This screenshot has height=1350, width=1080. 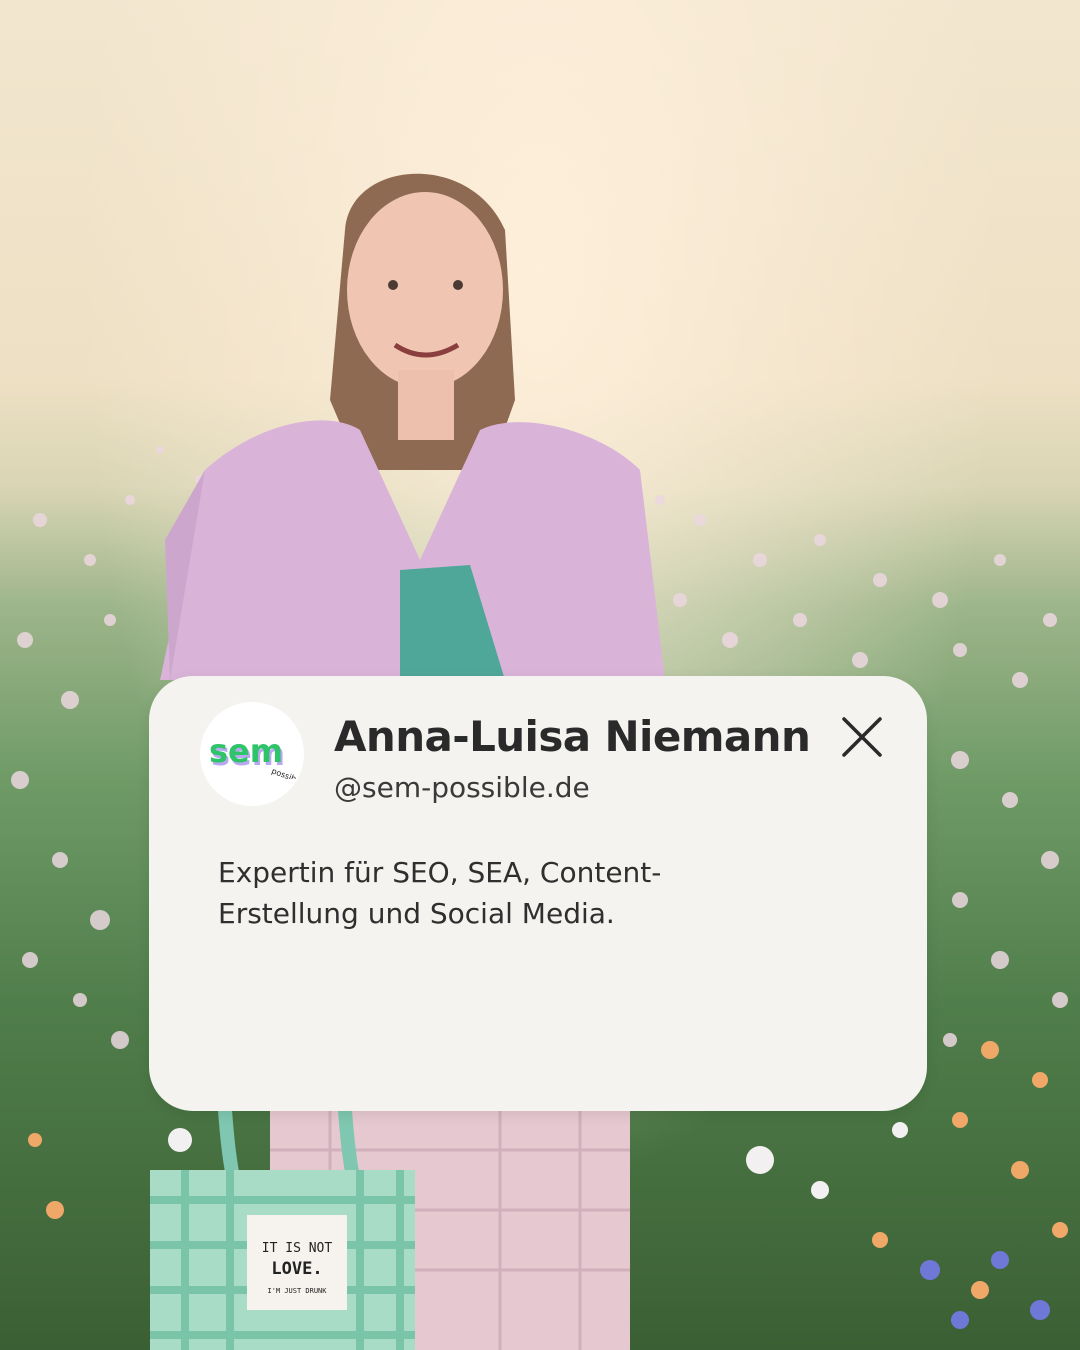 I want to click on close-button, so click(x=862, y=737).